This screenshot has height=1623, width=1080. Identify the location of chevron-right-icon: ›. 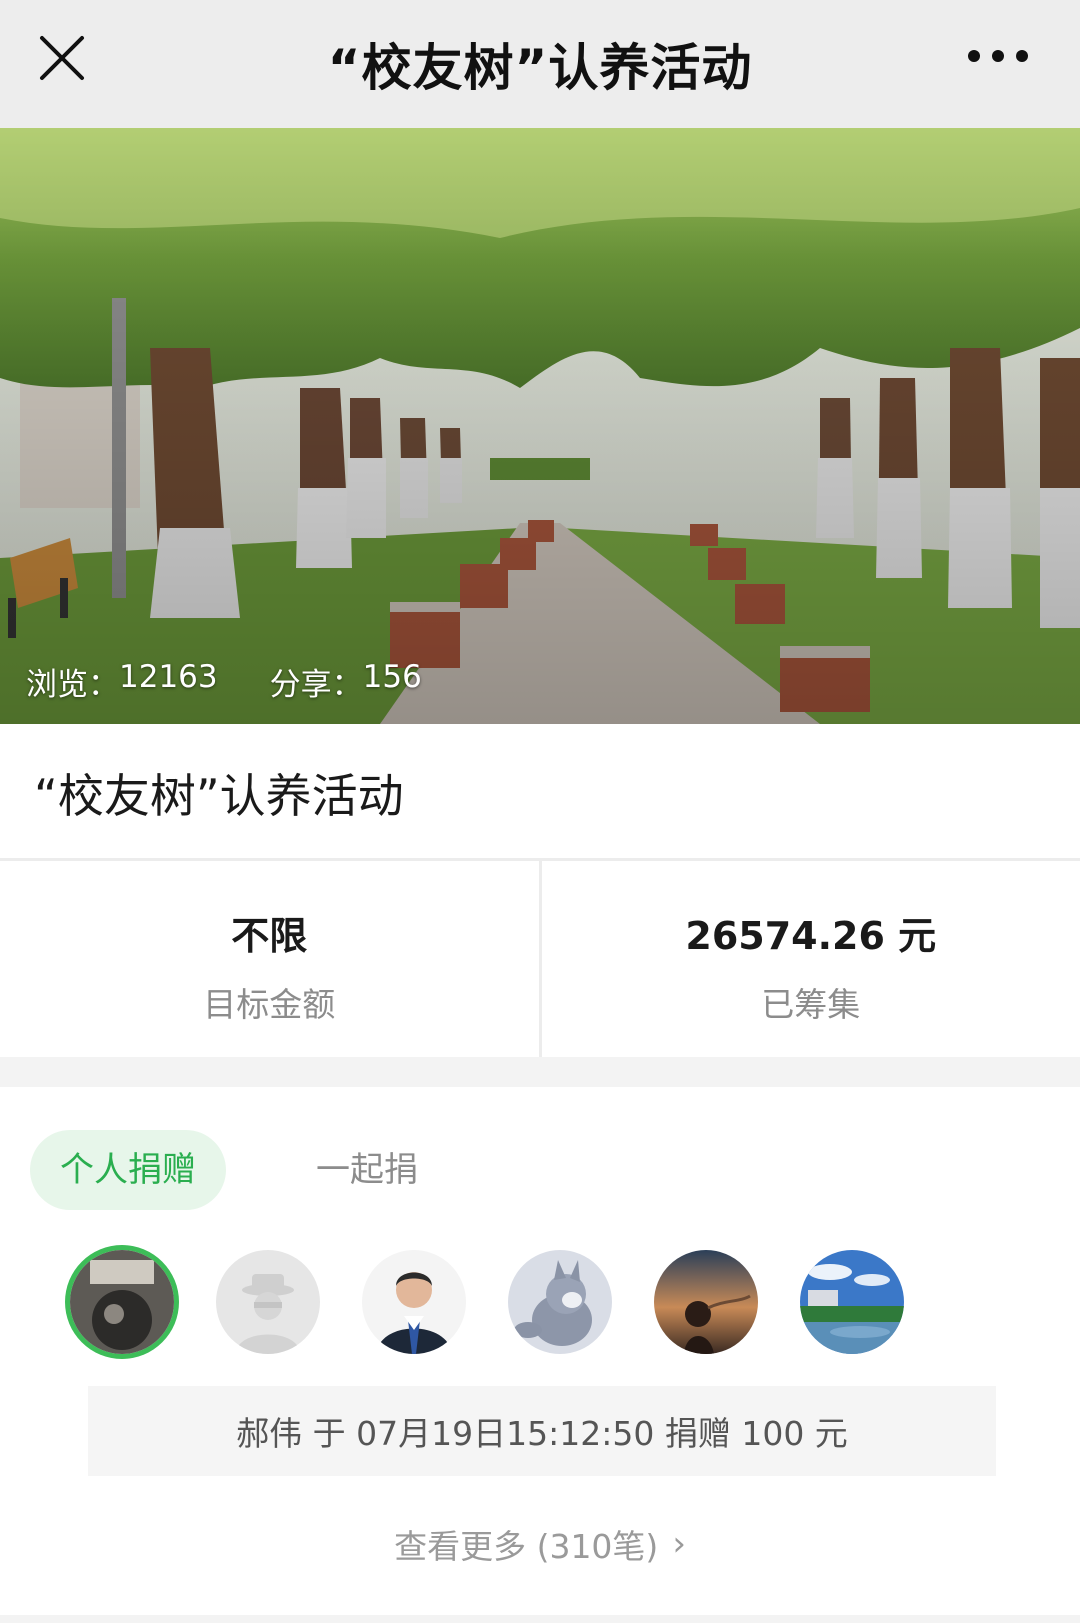
(679, 1544).